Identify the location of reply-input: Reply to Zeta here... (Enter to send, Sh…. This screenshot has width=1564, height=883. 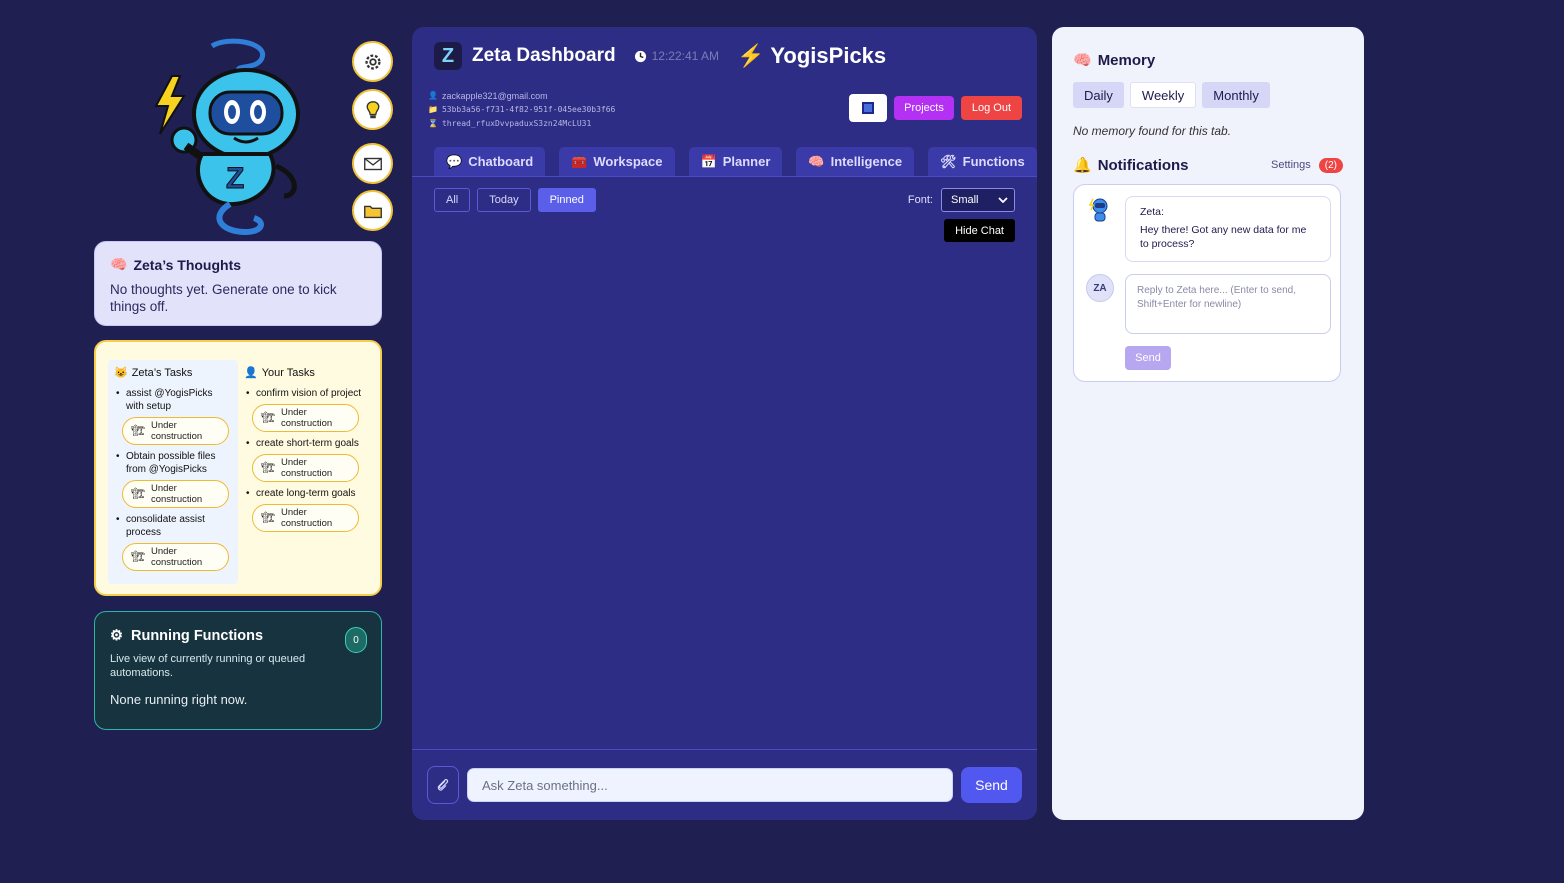
(1228, 304).